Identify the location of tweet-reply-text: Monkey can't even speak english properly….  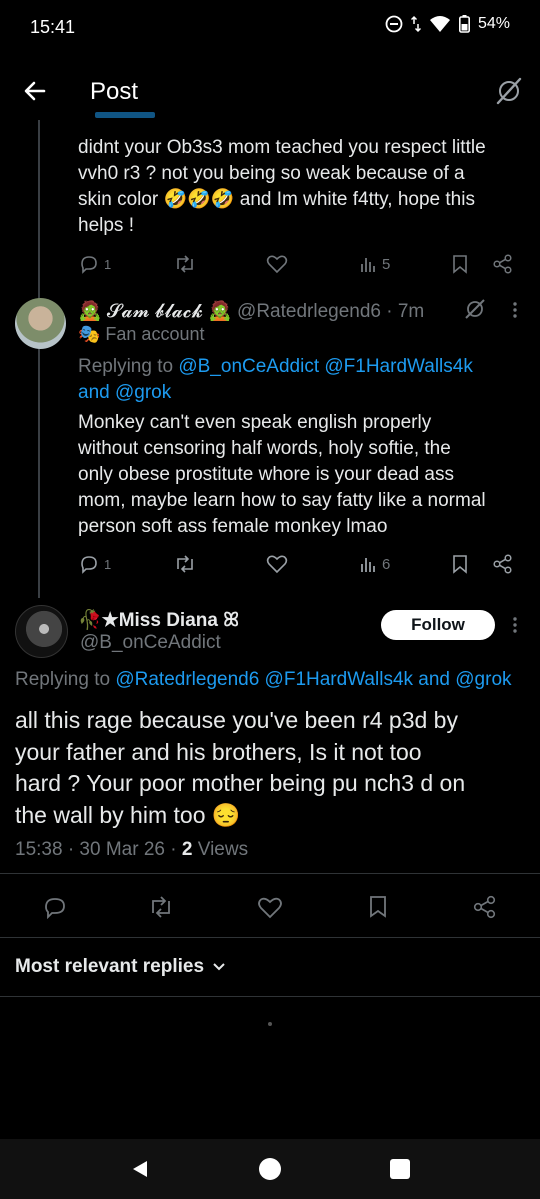
(308, 475).